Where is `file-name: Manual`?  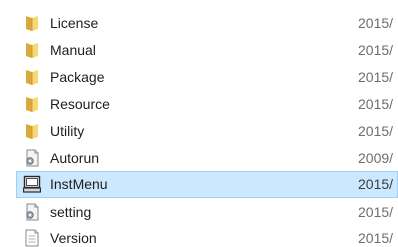
file-name: Manual is located at coordinates (73, 50).